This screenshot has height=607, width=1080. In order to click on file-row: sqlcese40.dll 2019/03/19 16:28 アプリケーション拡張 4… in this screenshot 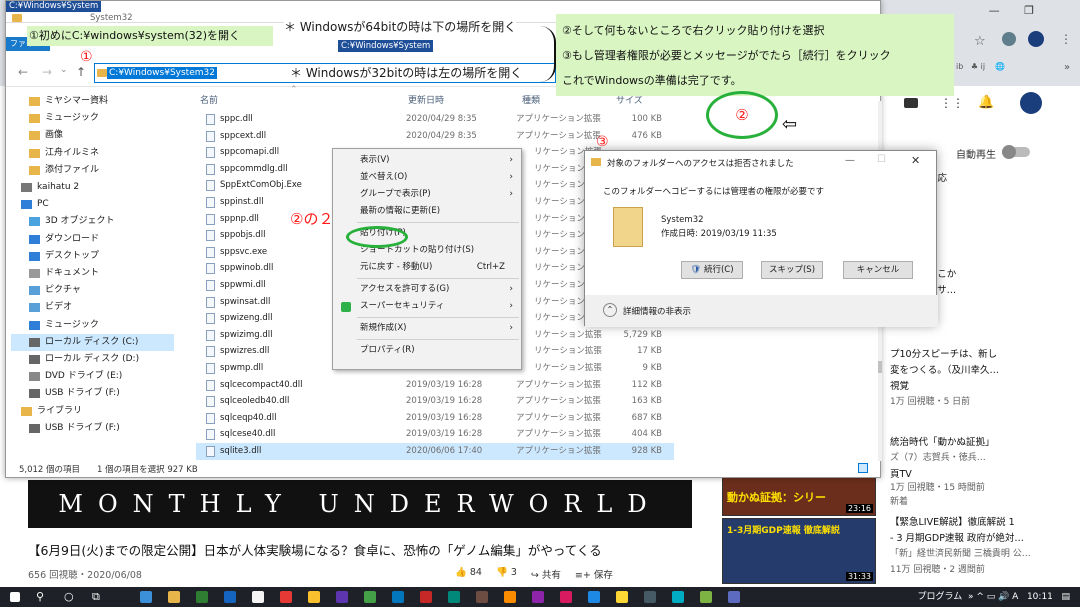, I will do `click(435, 434)`.